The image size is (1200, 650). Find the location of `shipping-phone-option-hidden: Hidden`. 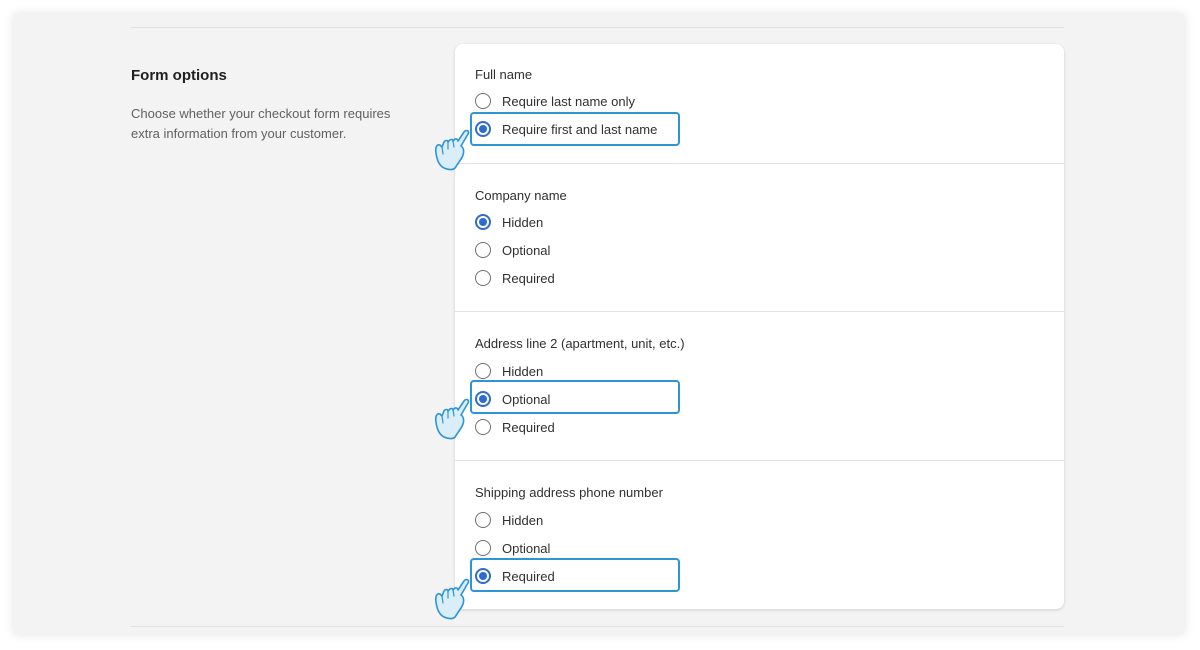

shipping-phone-option-hidden: Hidden is located at coordinates (509, 520).